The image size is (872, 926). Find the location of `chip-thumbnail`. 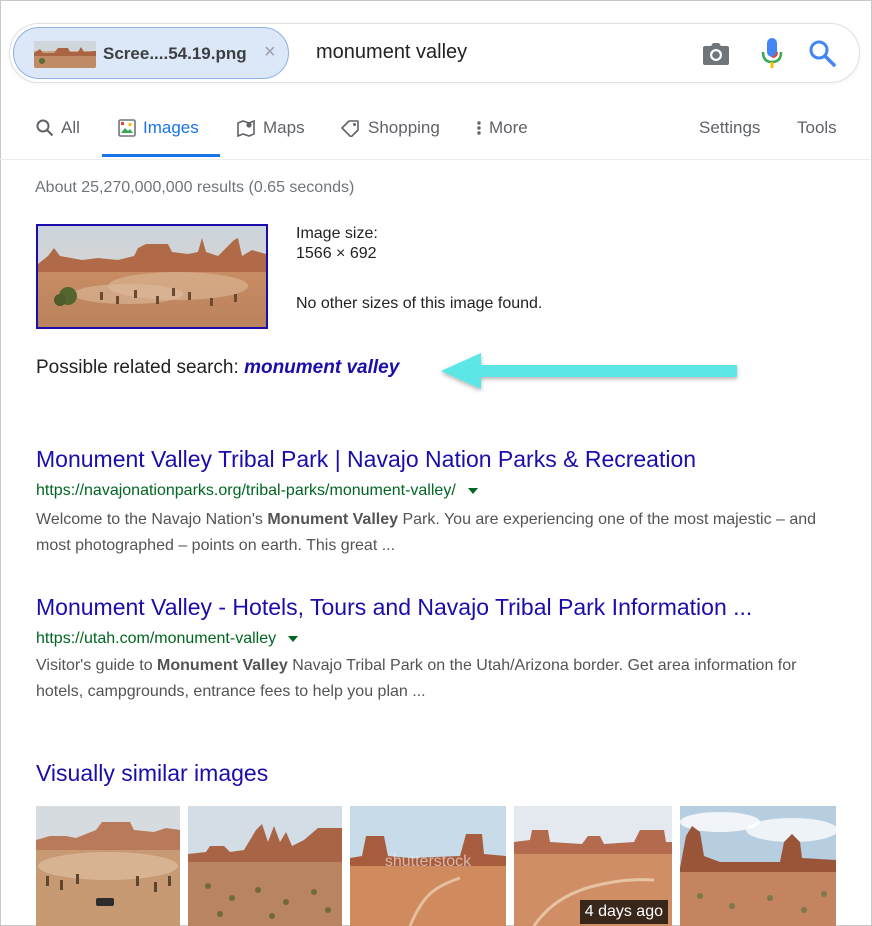

chip-thumbnail is located at coordinates (65, 54).